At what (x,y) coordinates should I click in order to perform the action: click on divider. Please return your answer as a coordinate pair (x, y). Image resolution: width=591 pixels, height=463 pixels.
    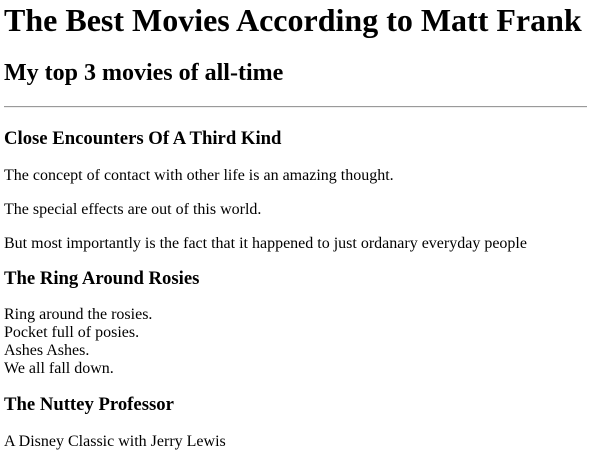
    Looking at the image, I should click on (295, 107).